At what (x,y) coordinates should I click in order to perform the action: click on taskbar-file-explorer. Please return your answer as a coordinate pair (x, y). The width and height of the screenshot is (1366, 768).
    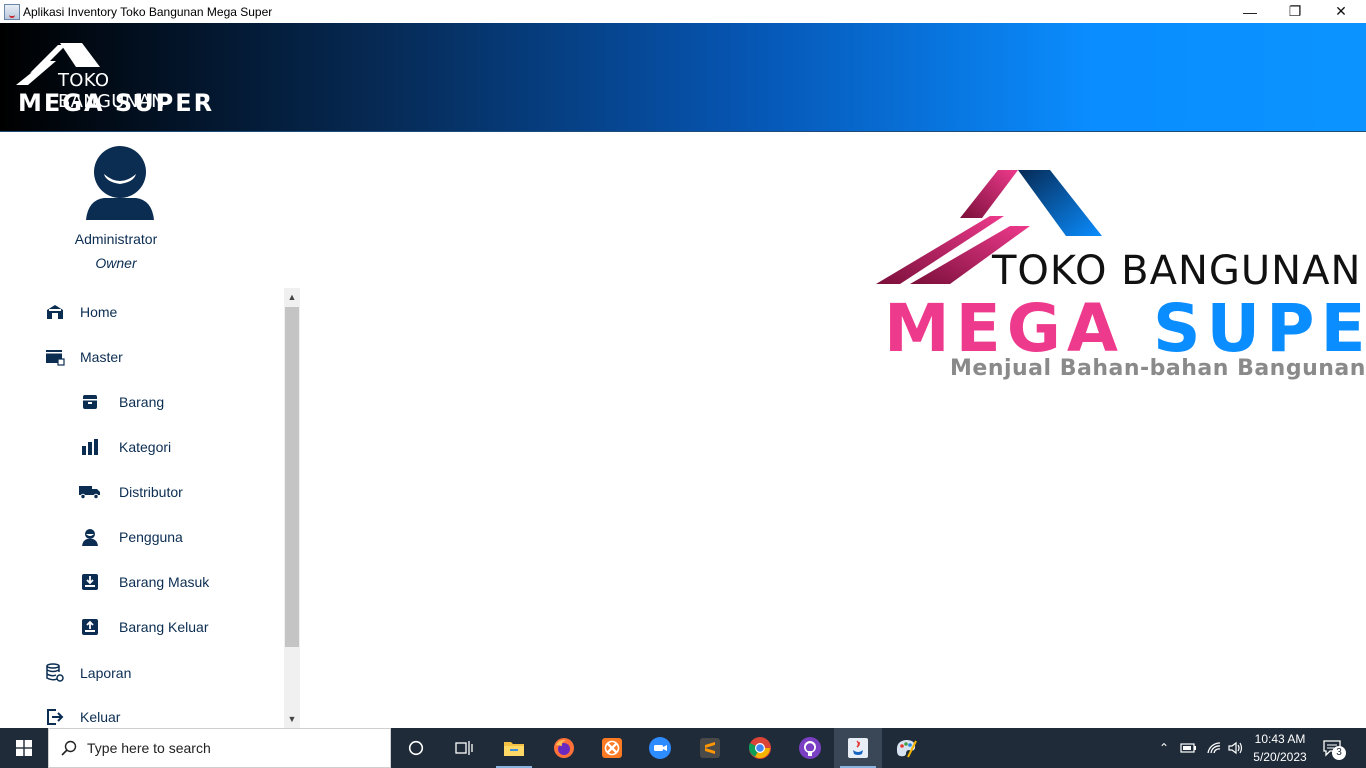
    Looking at the image, I should click on (514, 748).